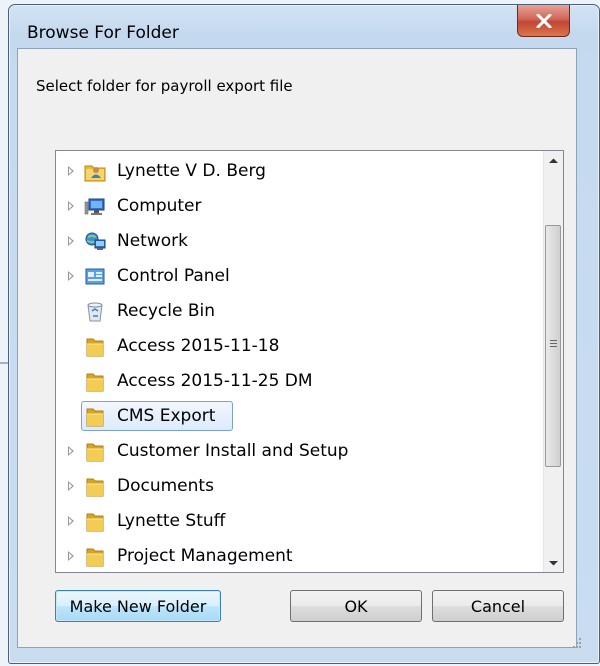  What do you see at coordinates (296, 555) in the screenshot?
I see `tree-item-project-management: Project Management` at bounding box center [296, 555].